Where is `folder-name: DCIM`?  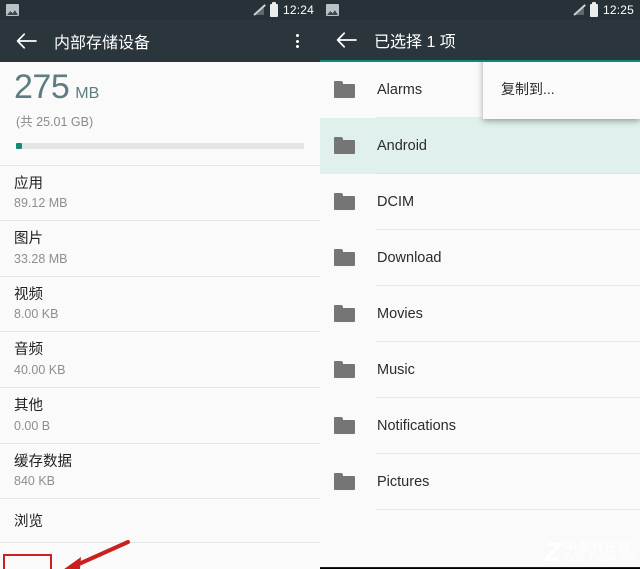
folder-name: DCIM is located at coordinates (396, 202).